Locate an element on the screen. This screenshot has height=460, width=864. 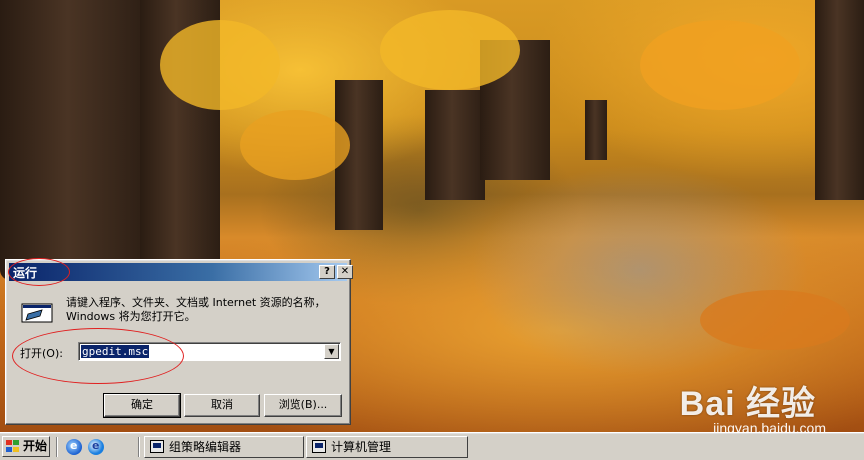
start-label: 开始 is located at coordinates (35, 446).